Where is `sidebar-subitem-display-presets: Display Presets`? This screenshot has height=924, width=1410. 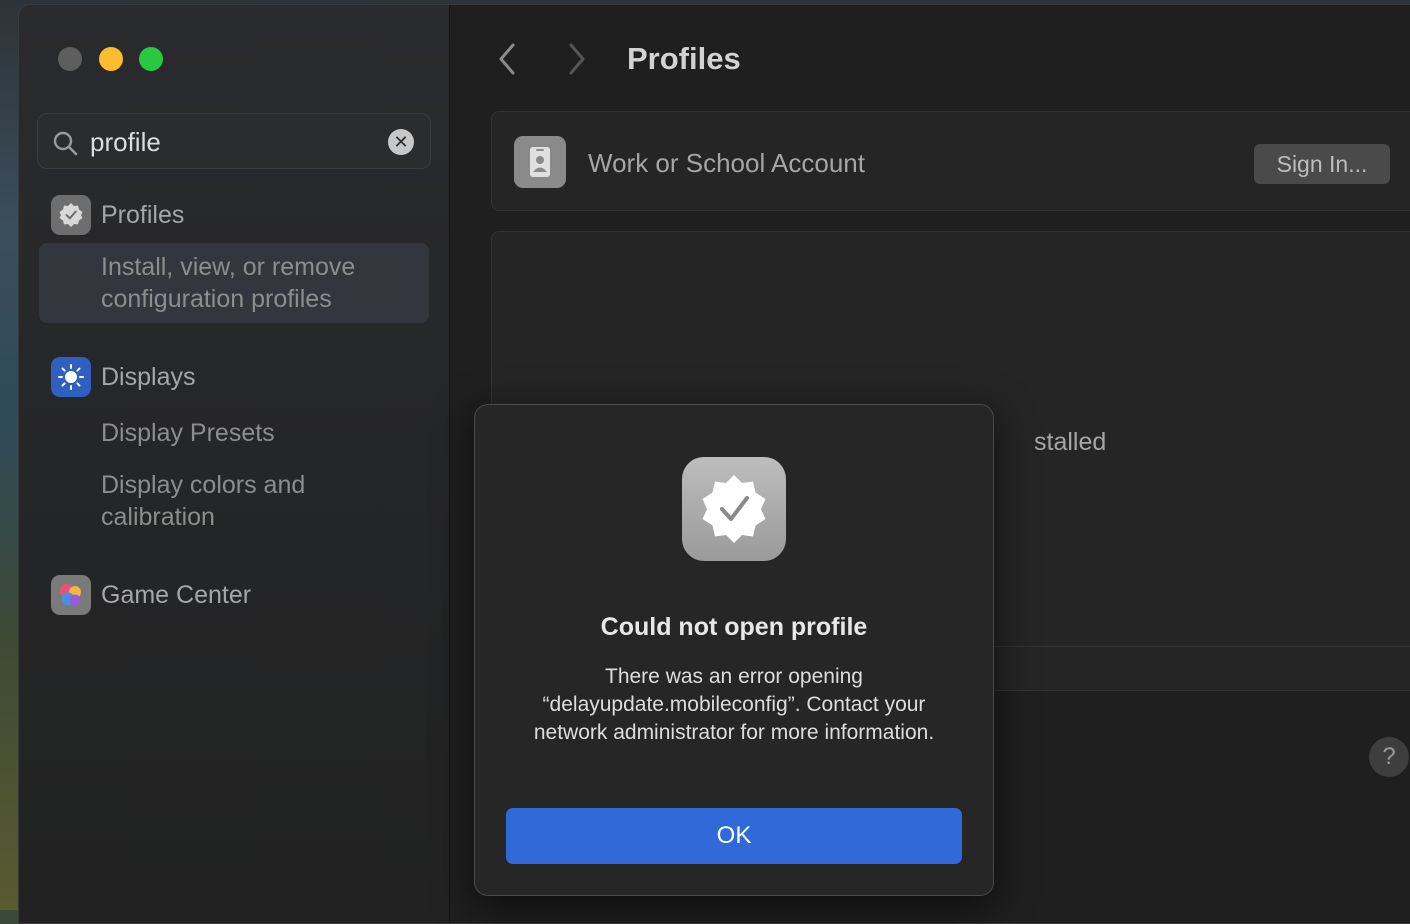
sidebar-subitem-display-presets: Display Presets is located at coordinates (188, 433).